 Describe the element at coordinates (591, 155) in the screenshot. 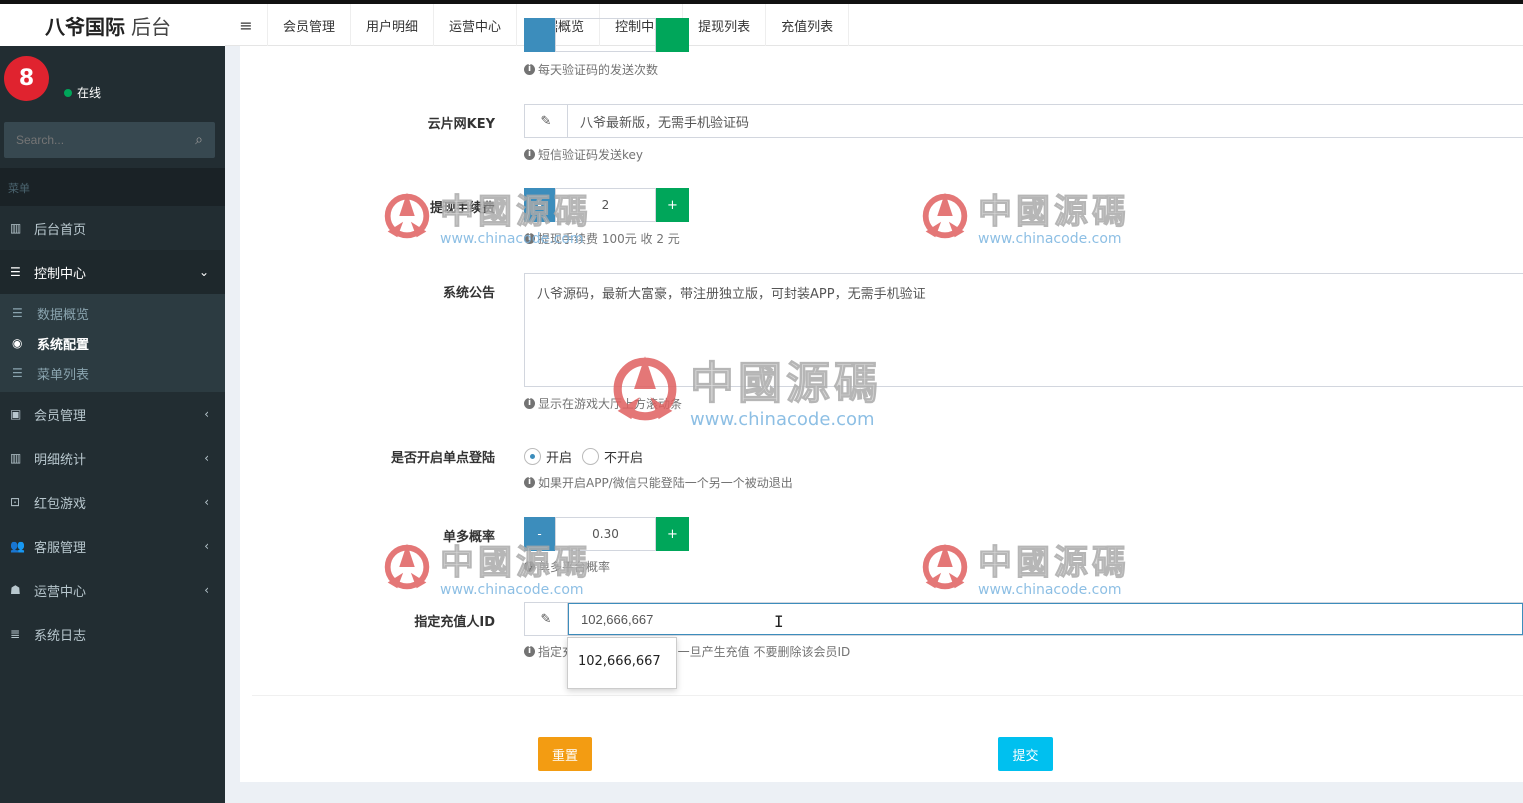

I see `help-text: 短信验证码发送key` at that location.